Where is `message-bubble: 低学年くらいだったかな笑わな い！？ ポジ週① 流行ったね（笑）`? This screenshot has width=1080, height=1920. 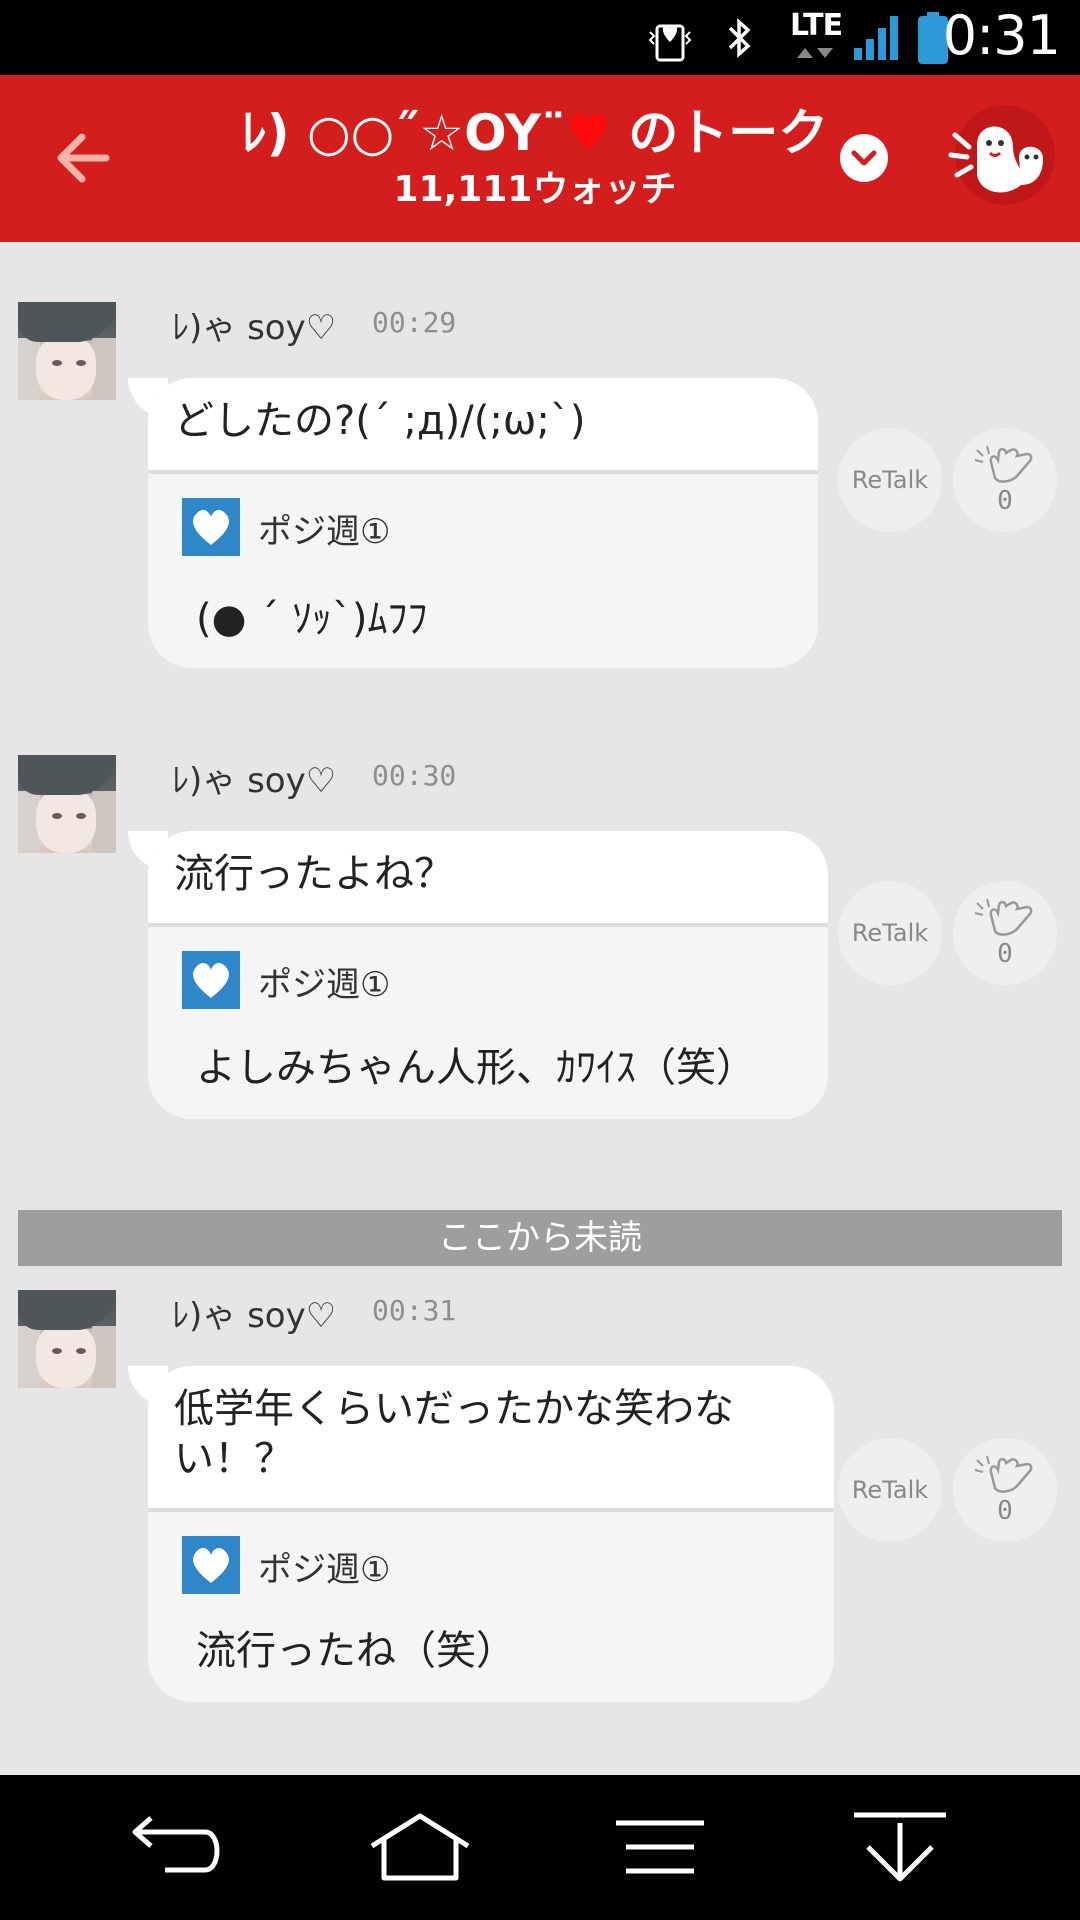
message-bubble: 低学年くらいだったかな笑わな い！？ ポジ週① 流行ったね（笑） is located at coordinates (491, 1534).